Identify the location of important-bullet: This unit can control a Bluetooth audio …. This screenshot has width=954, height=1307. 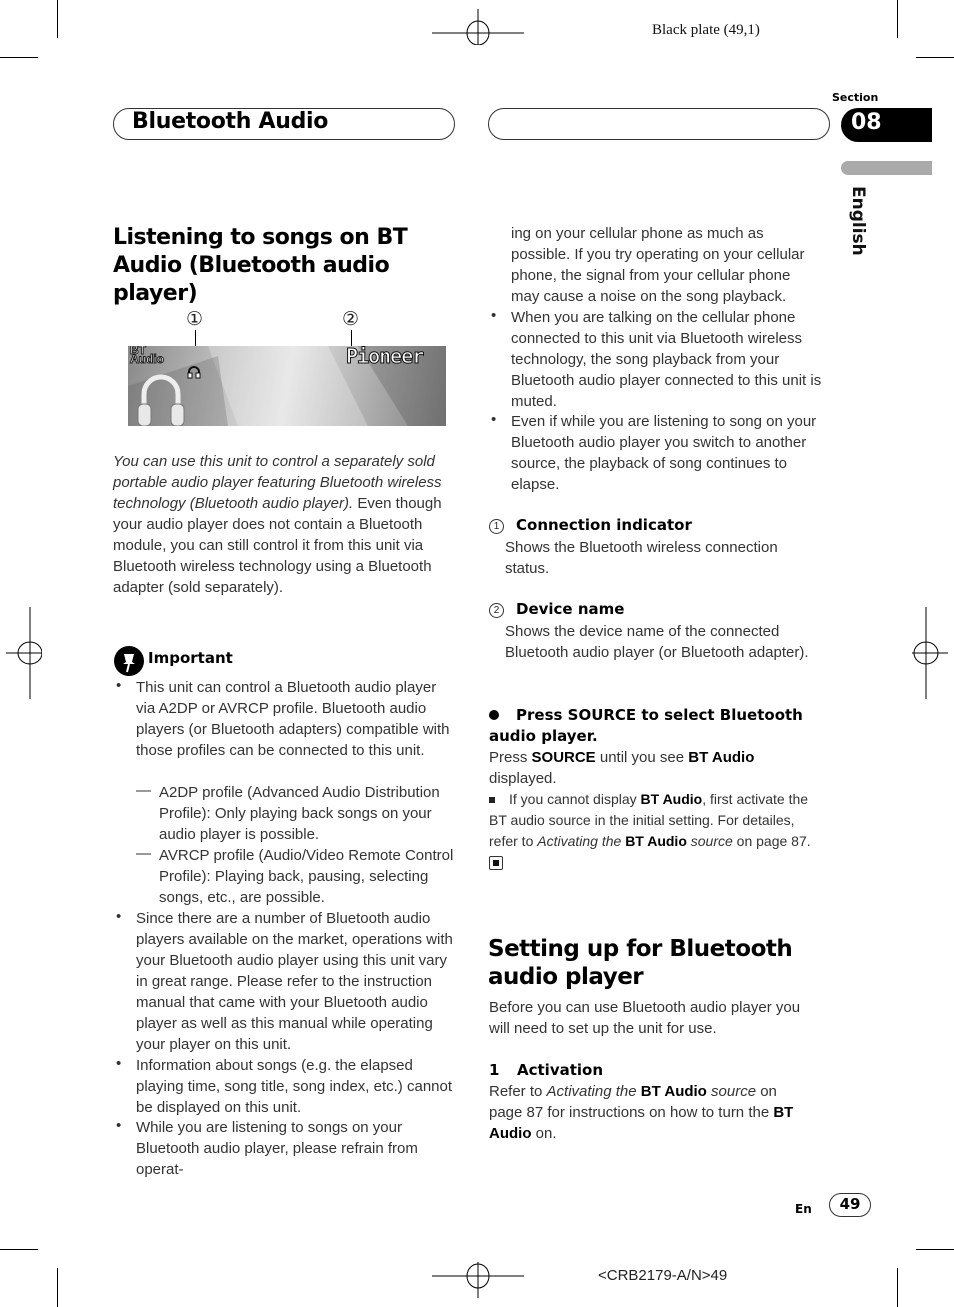
(293, 719).